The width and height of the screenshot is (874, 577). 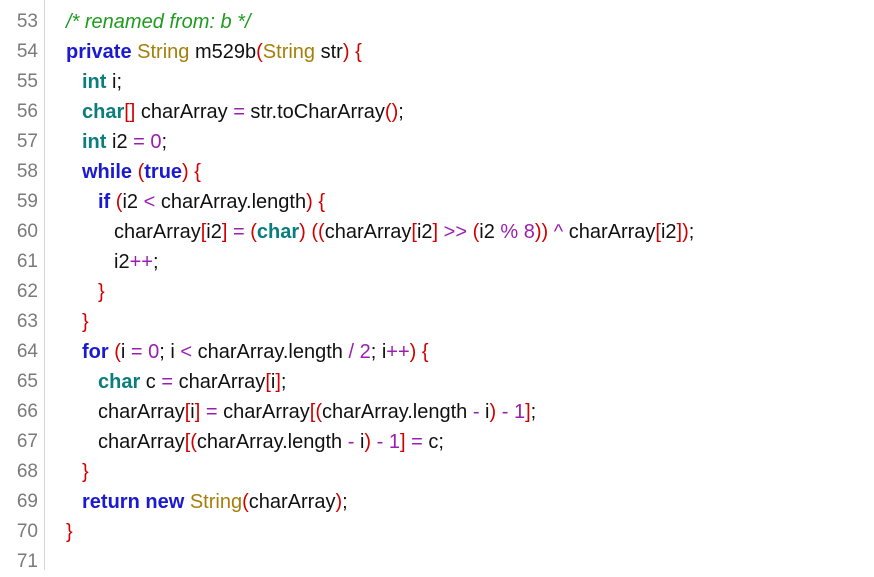 I want to click on line-number: 61, so click(x=27, y=261).